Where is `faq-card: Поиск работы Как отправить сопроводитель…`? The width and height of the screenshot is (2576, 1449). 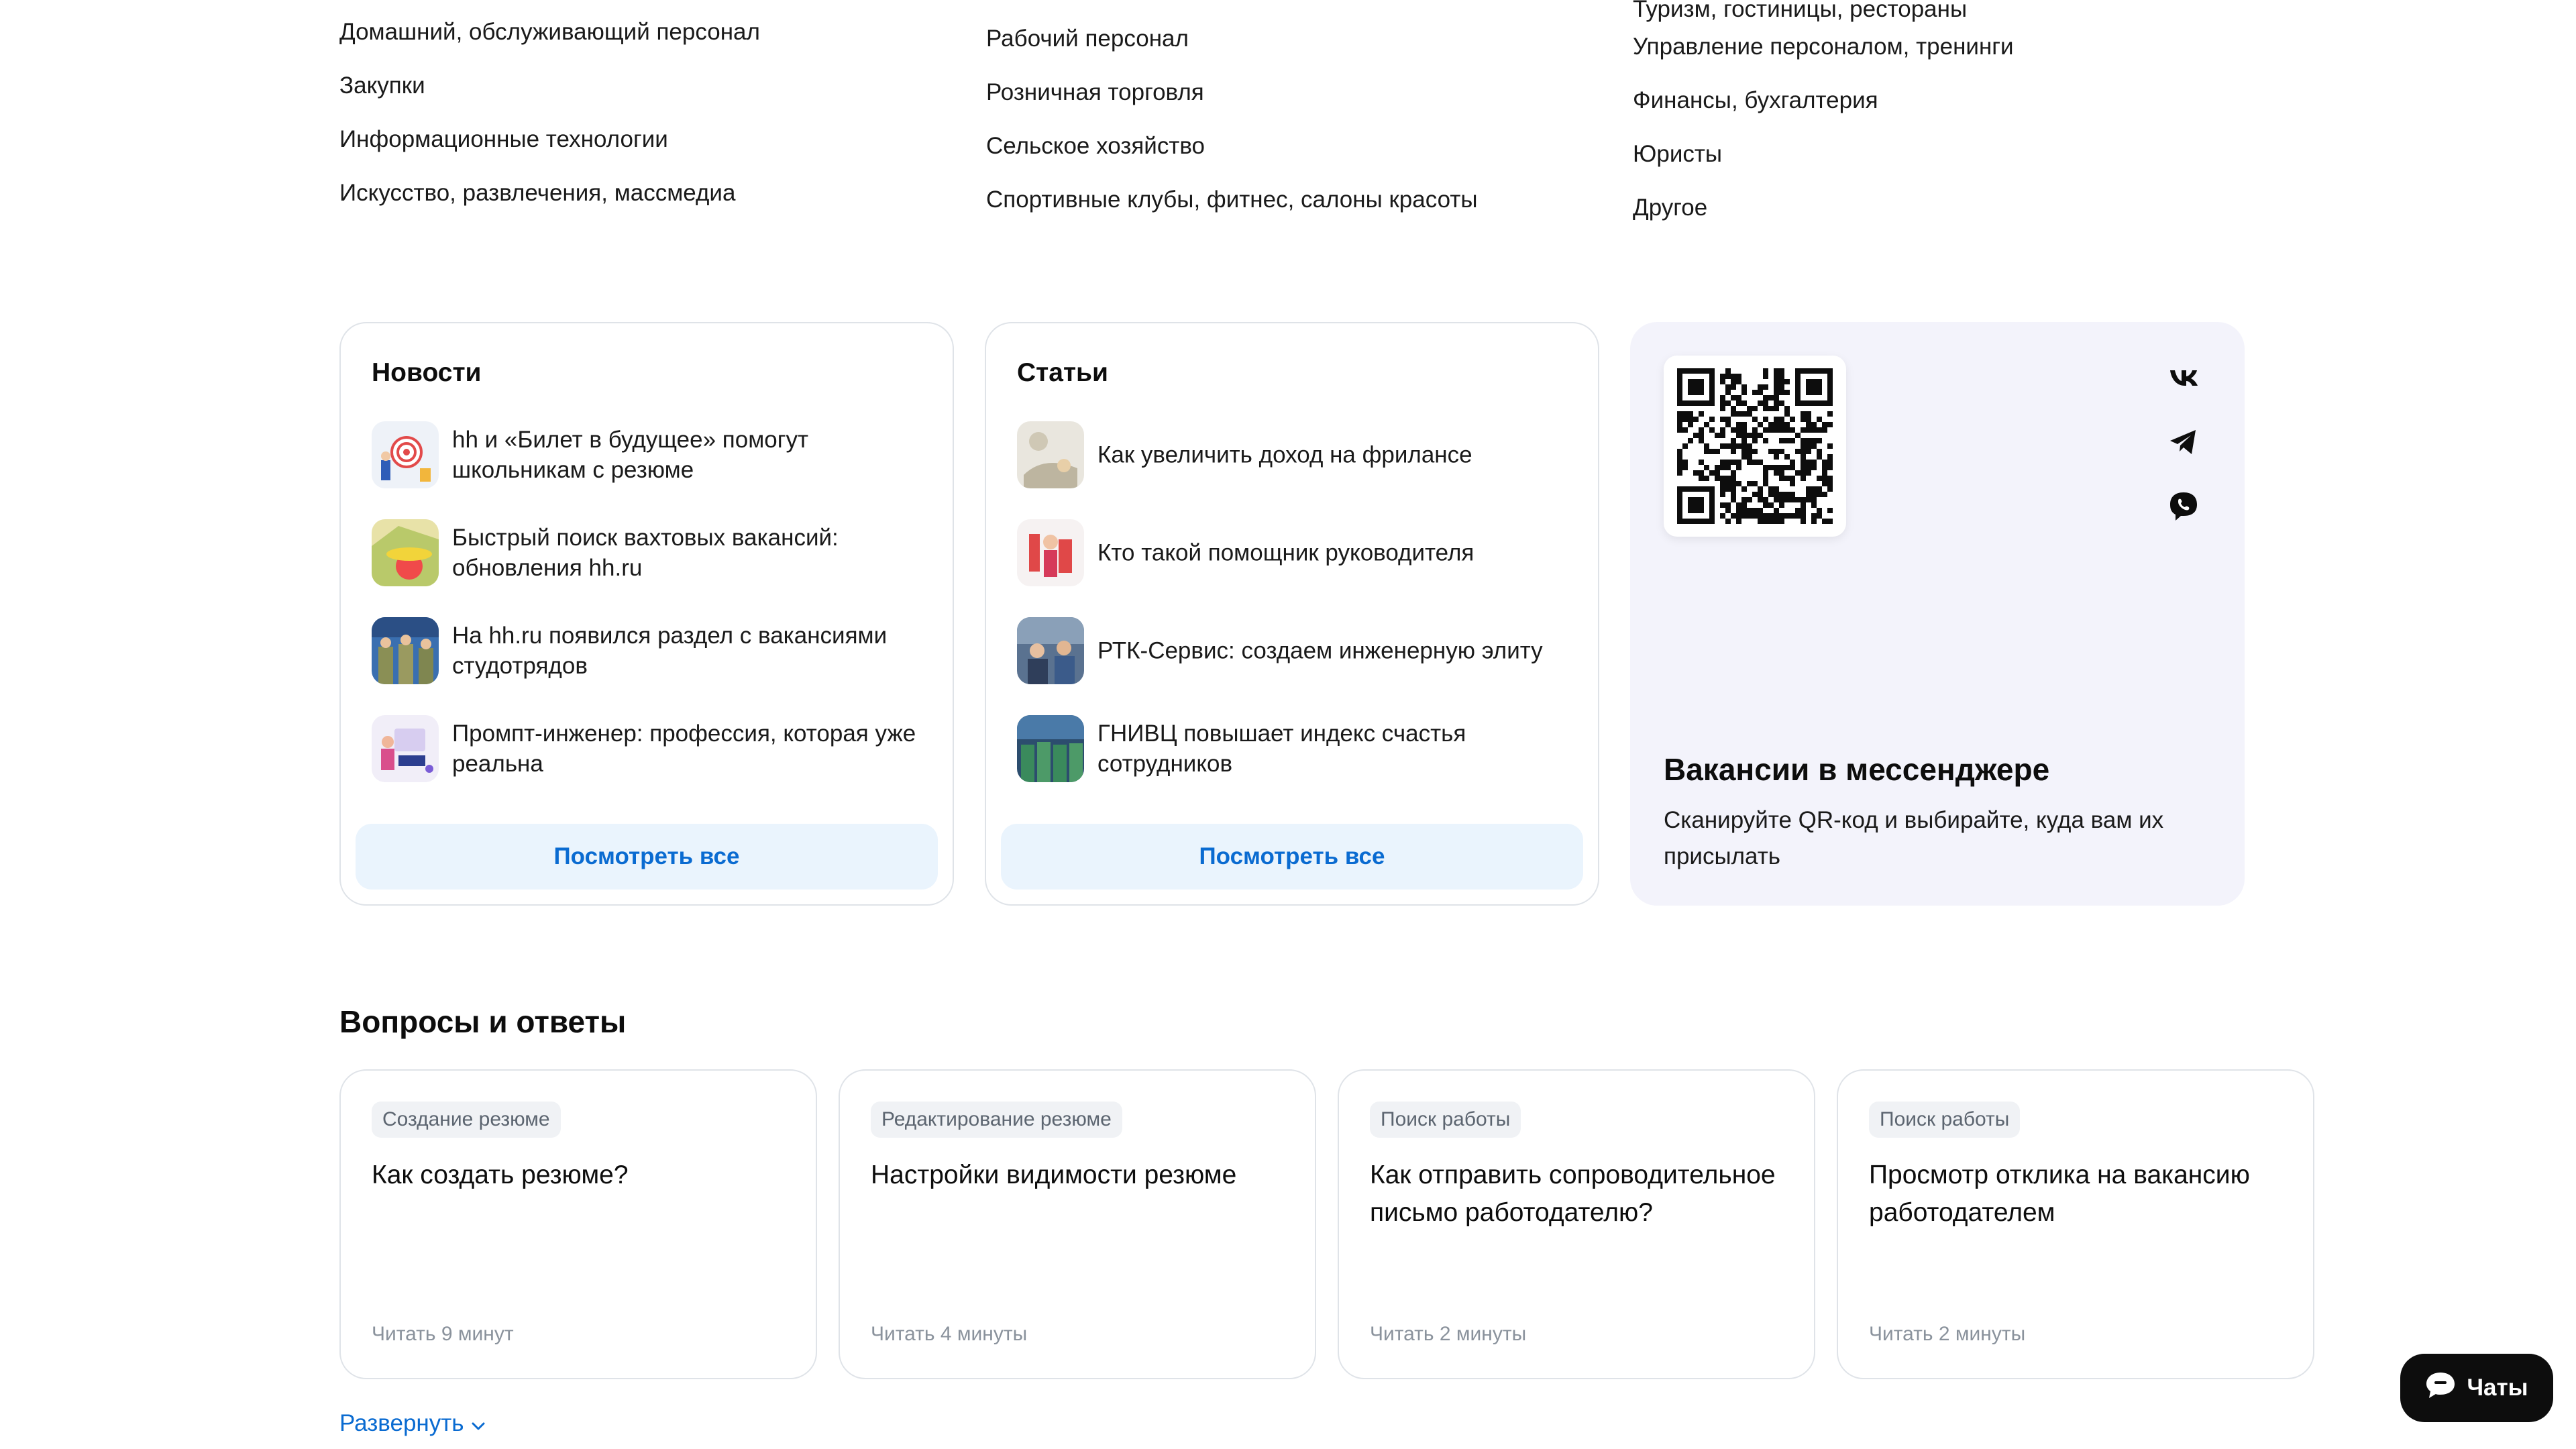 faq-card: Поиск работы Как отправить сопроводитель… is located at coordinates (1576, 1224).